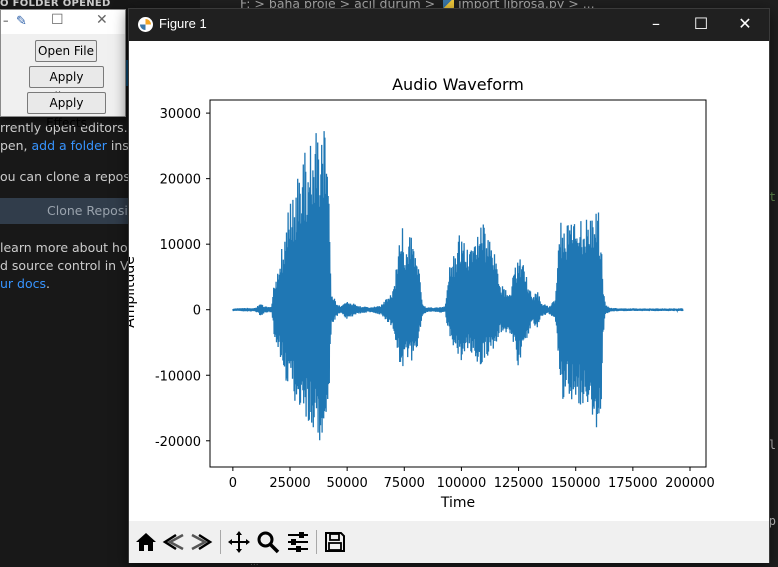 This screenshot has width=778, height=567. Describe the element at coordinates (289, 483) in the screenshot. I see `x-tick-label: 25000` at that location.